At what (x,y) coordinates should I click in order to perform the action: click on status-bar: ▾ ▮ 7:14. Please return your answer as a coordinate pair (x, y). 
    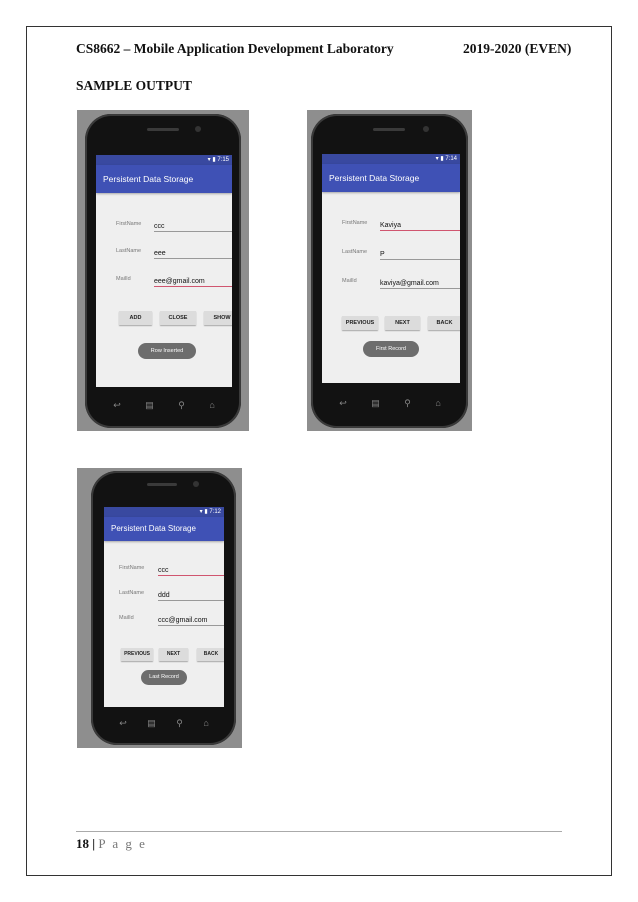
    Looking at the image, I should click on (391, 159).